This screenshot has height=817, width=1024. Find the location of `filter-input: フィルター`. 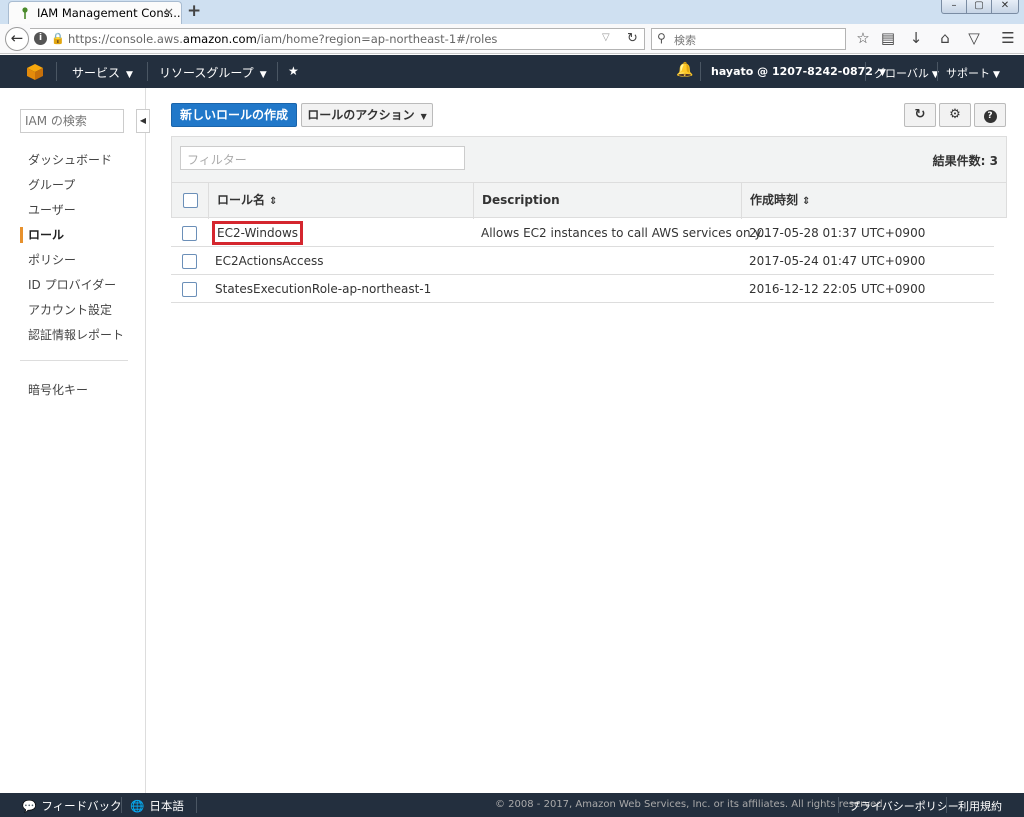

filter-input: フィルター is located at coordinates (322, 158).